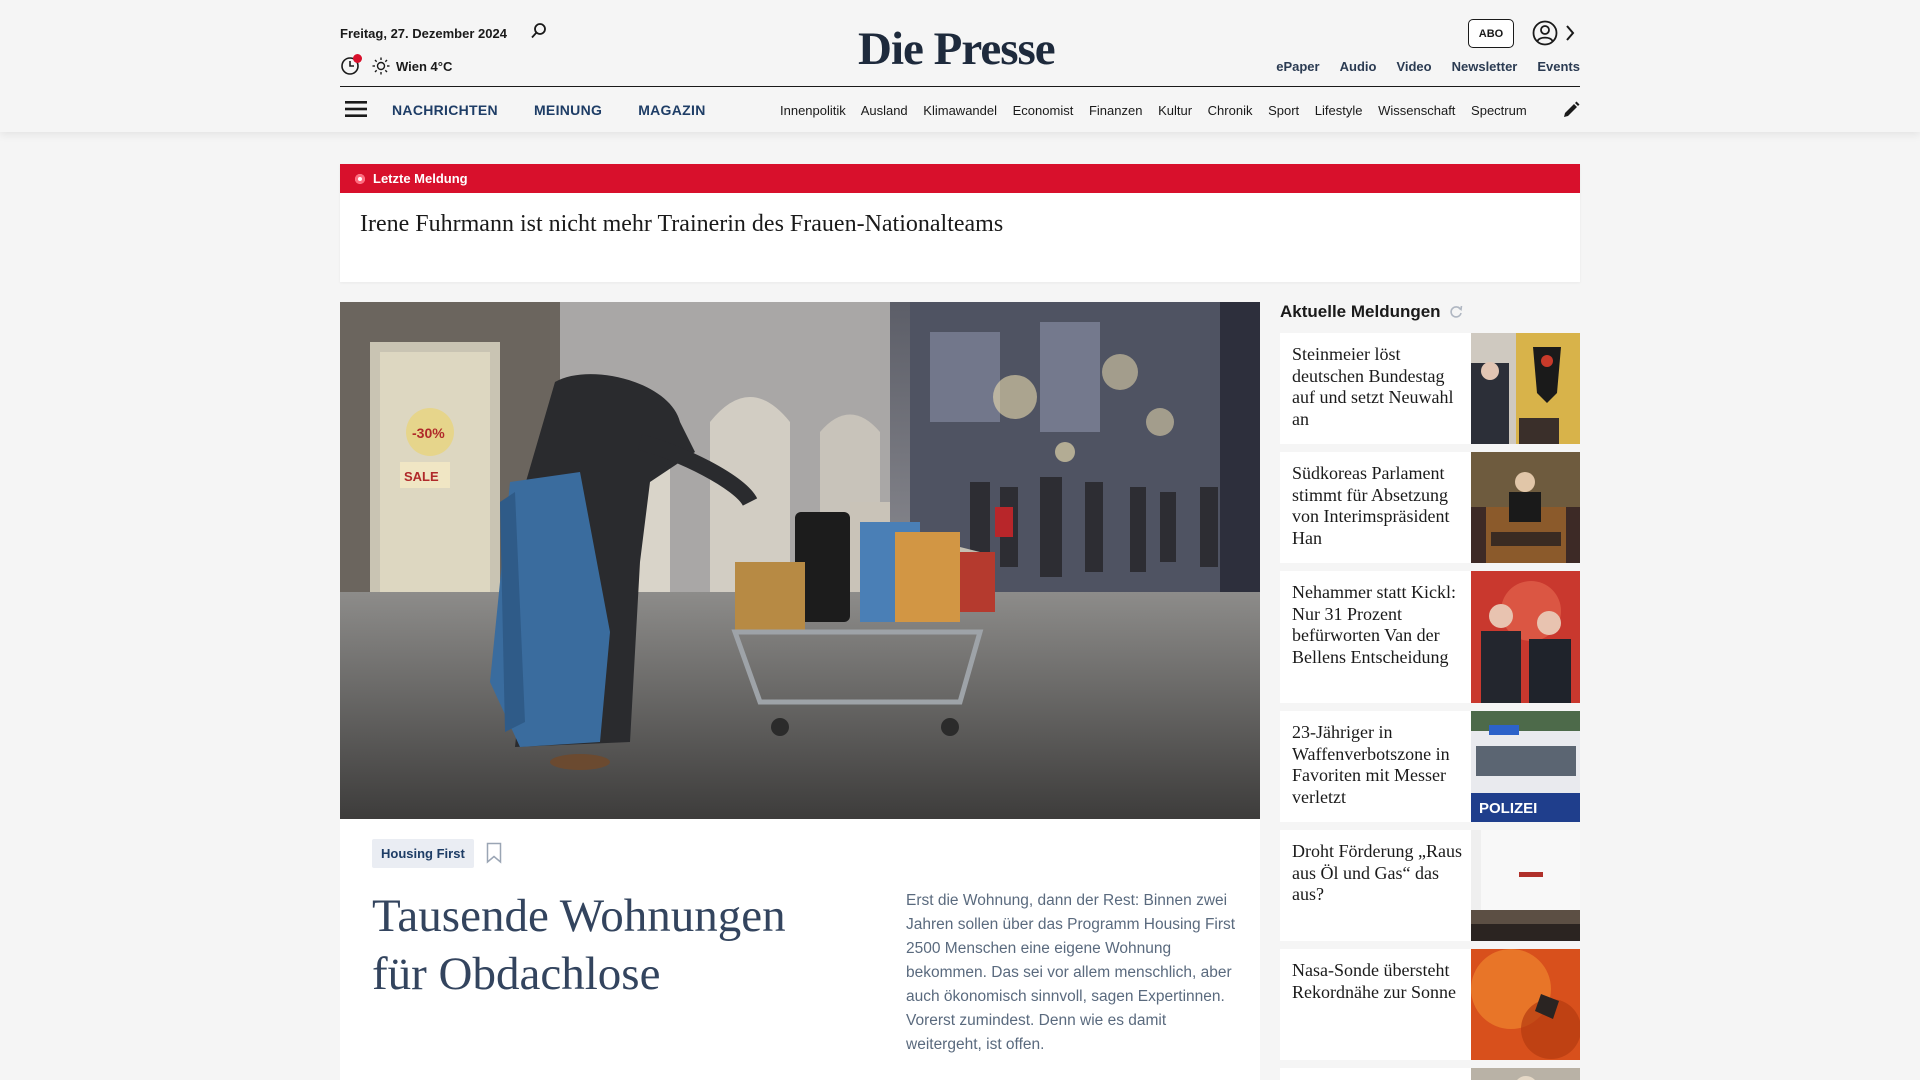  Describe the element at coordinates (1115, 110) in the screenshot. I see `category-finanzen: Finanzen` at that location.